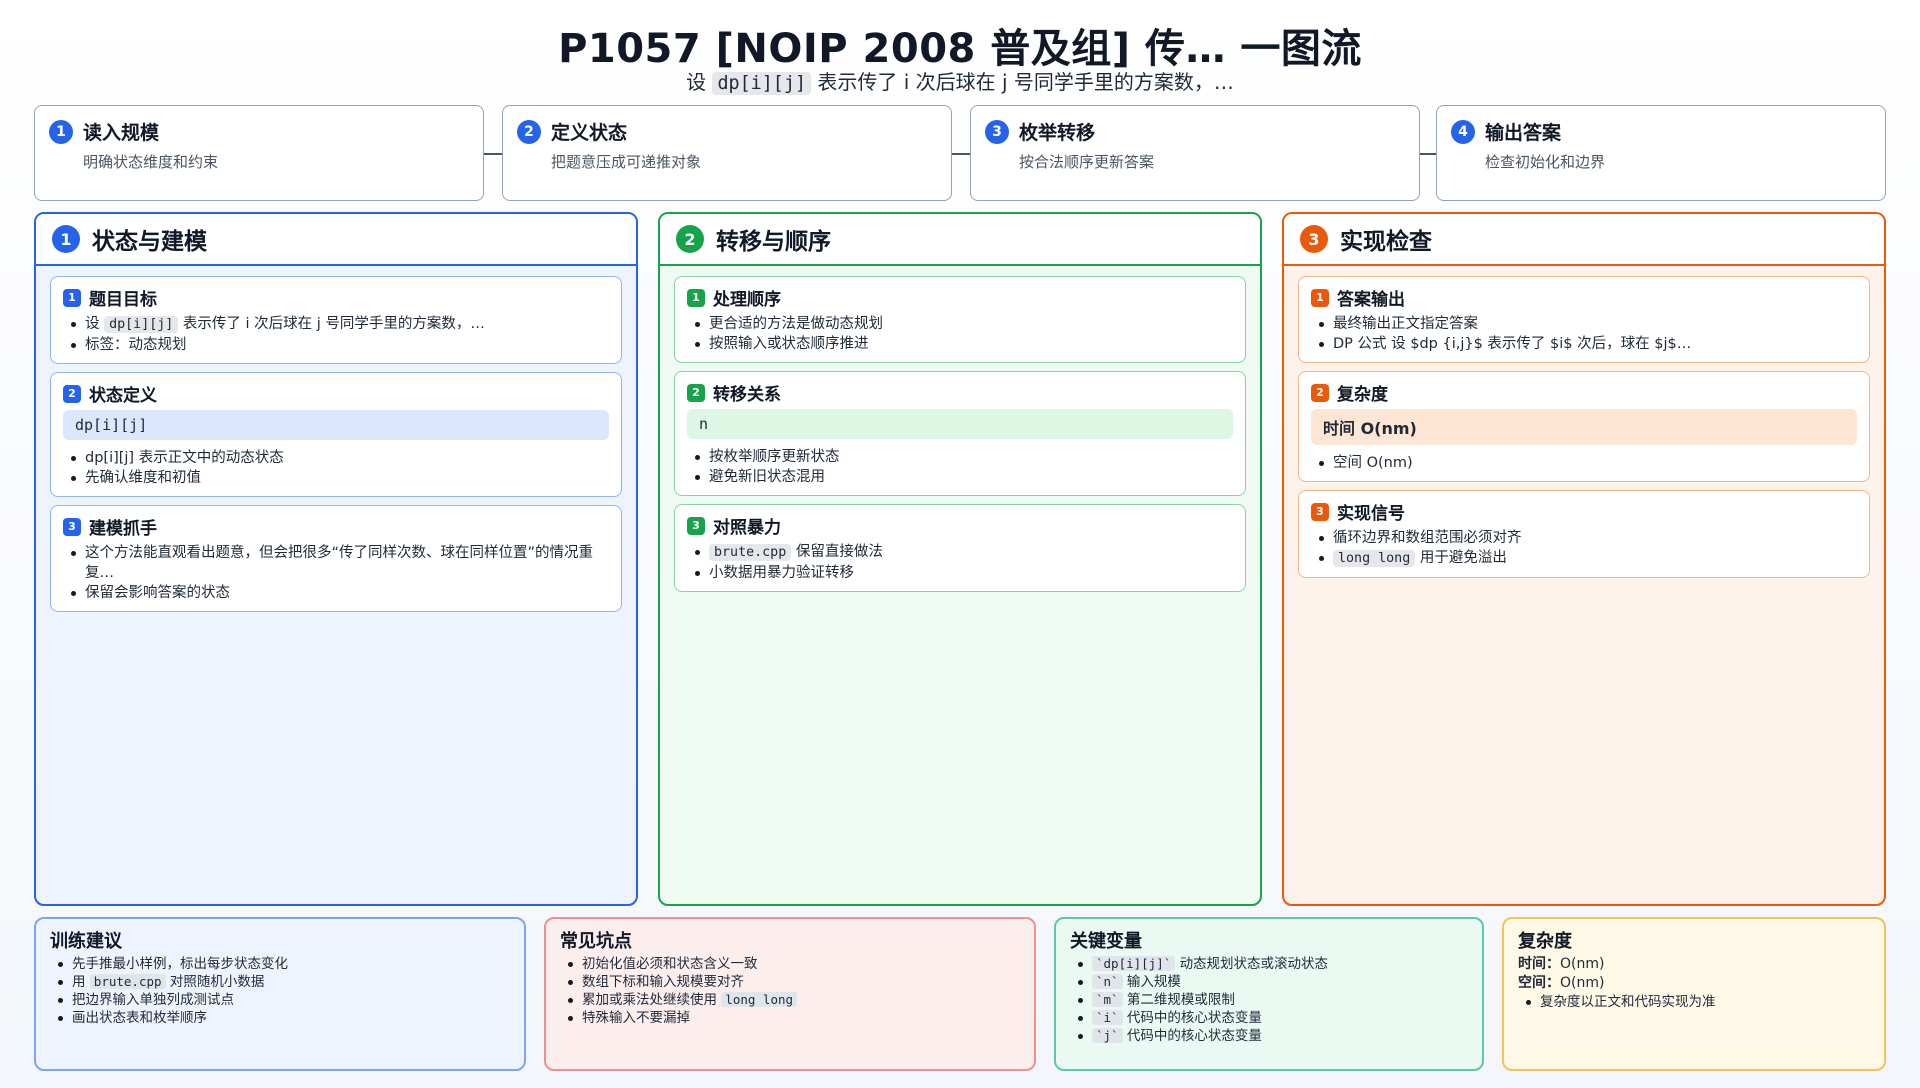 This screenshot has height=1088, width=1920. Describe the element at coordinates (727, 153) in the screenshot. I see `step-card-2: 2 定义状态 把题意压成可递推对象` at that location.